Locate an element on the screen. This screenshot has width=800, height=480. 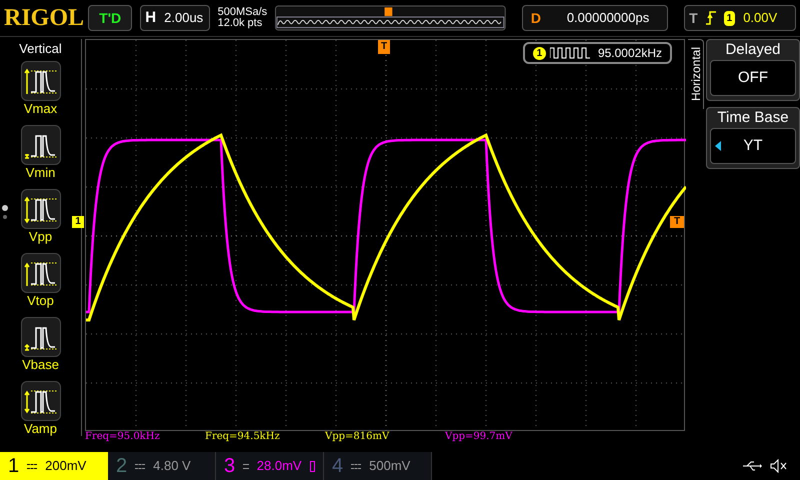
rising-edge-icon is located at coordinates (711, 18).